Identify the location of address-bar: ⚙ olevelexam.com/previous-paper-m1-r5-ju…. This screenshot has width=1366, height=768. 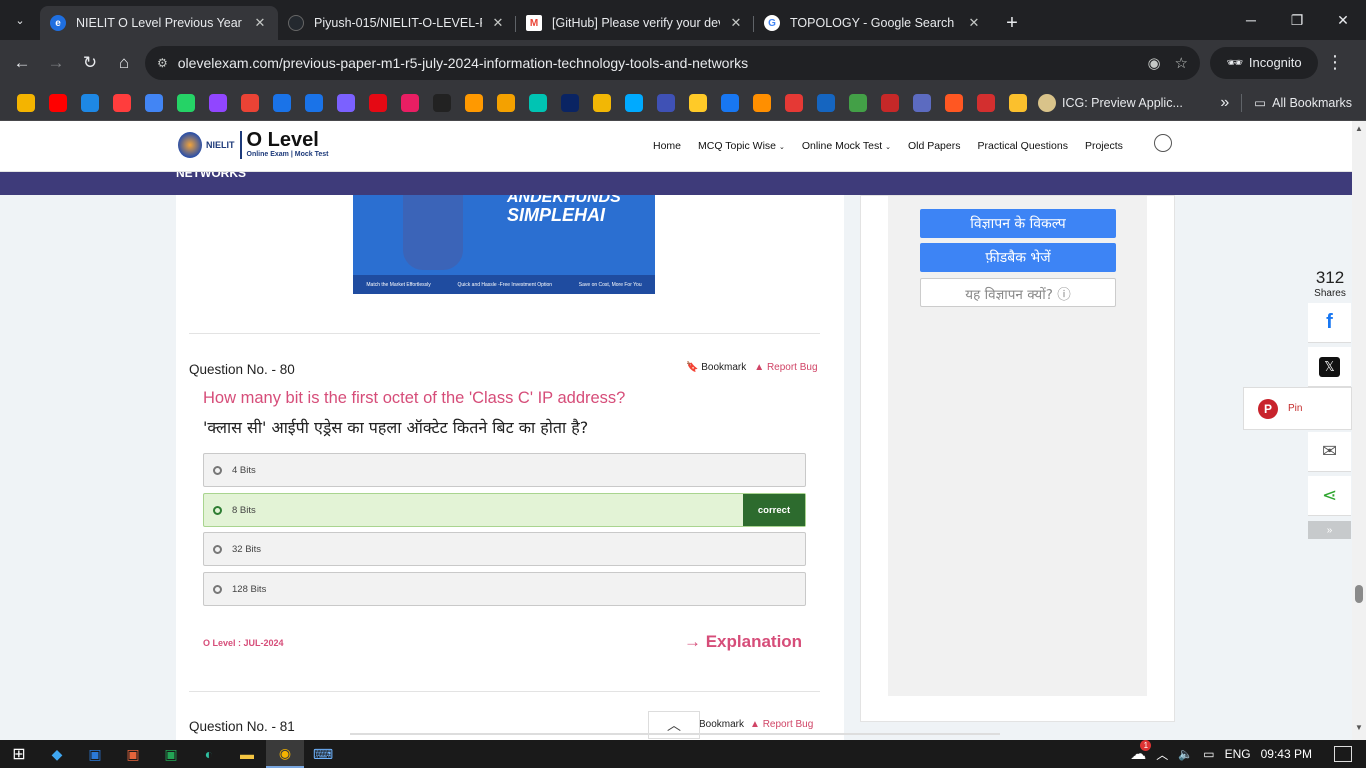
(672, 62).